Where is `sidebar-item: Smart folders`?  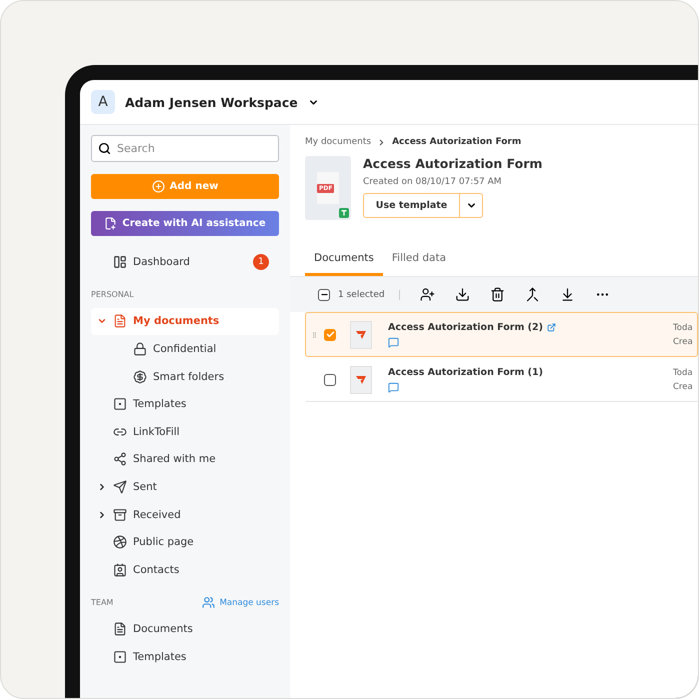
sidebar-item: Smart folders is located at coordinates (185, 376).